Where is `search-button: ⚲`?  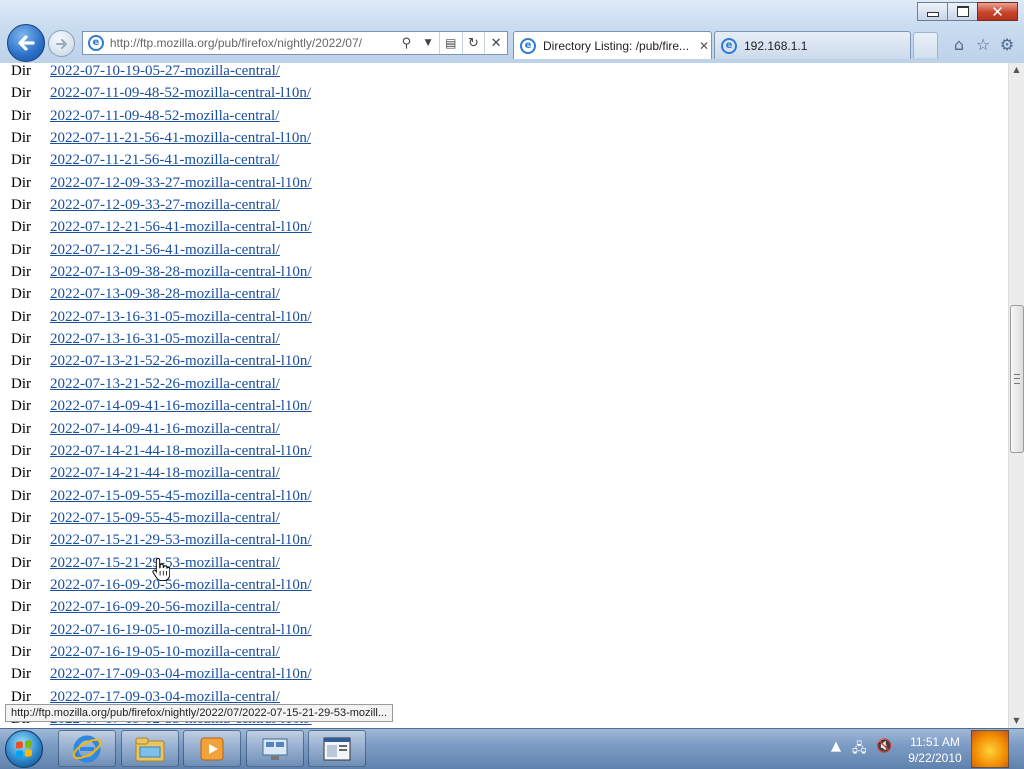 search-button: ⚲ is located at coordinates (407, 43).